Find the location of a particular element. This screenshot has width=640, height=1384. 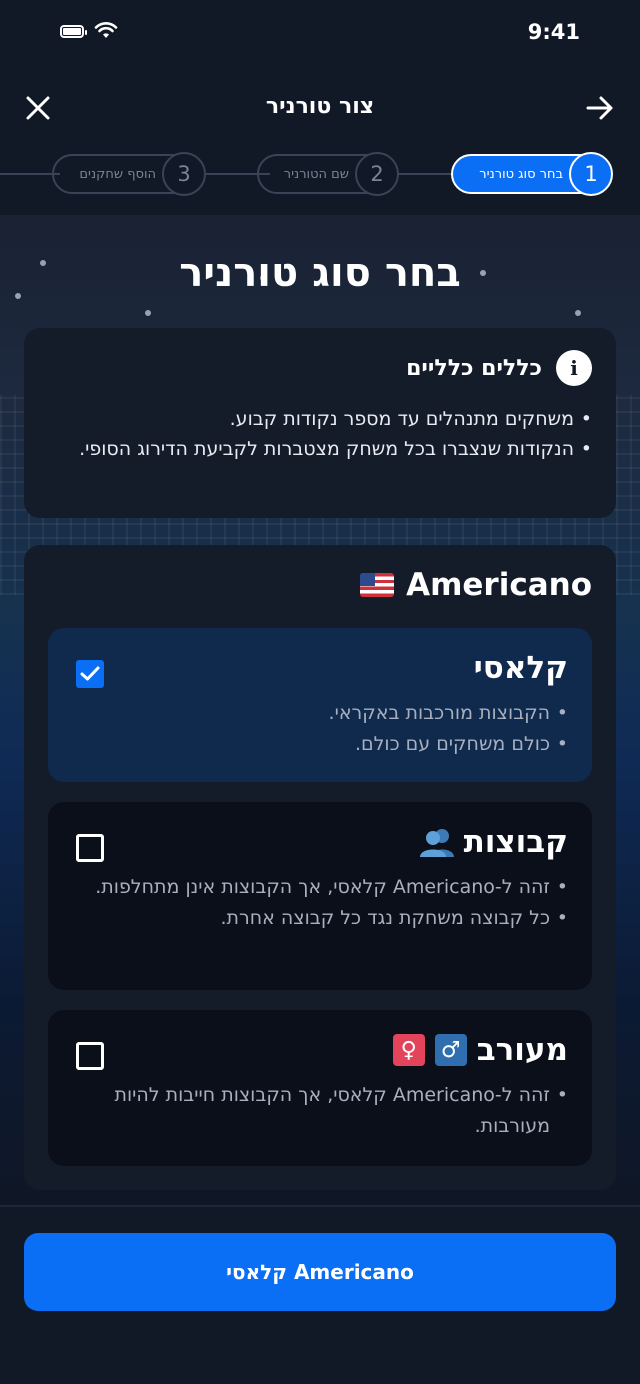

list-item: כל קבוצה משחקת נגד כל קבוצה אחרת. is located at coordinates (320, 918).